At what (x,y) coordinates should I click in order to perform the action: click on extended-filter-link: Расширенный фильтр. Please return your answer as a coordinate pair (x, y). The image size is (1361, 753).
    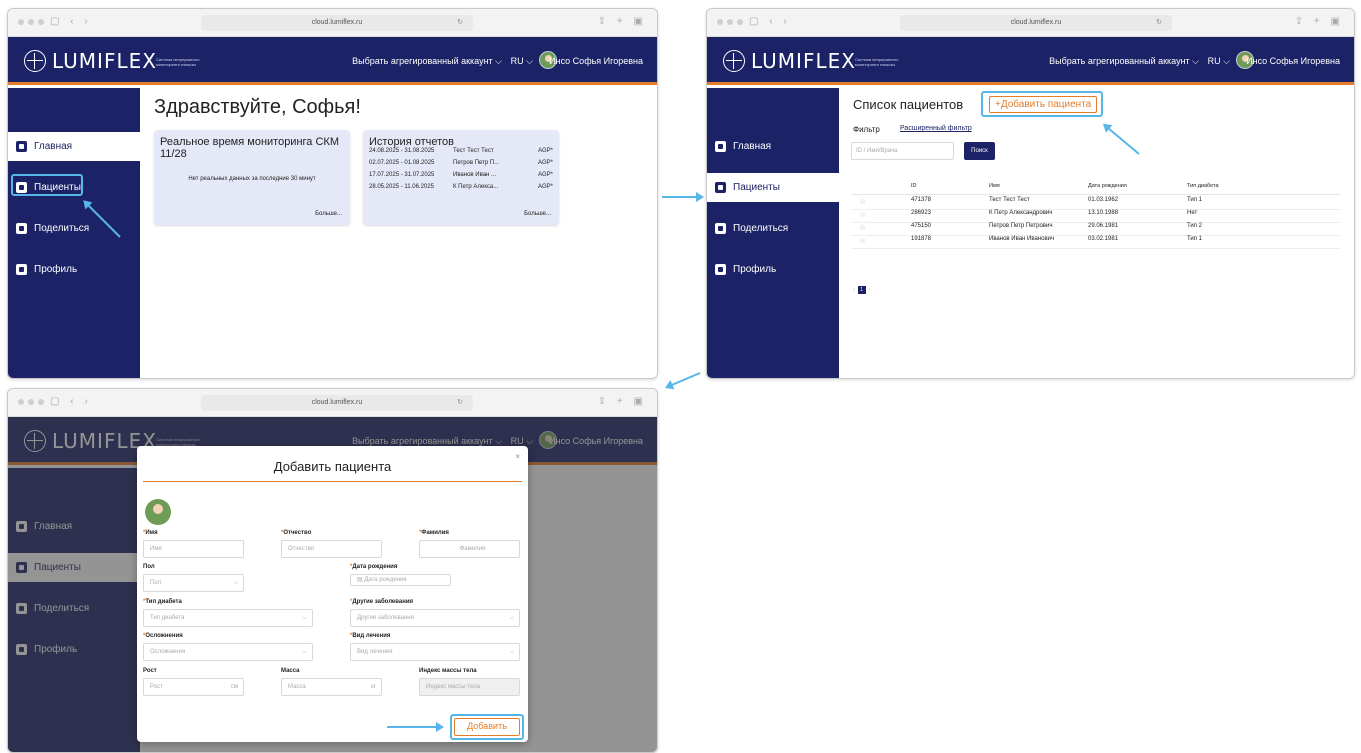
    Looking at the image, I should click on (936, 128).